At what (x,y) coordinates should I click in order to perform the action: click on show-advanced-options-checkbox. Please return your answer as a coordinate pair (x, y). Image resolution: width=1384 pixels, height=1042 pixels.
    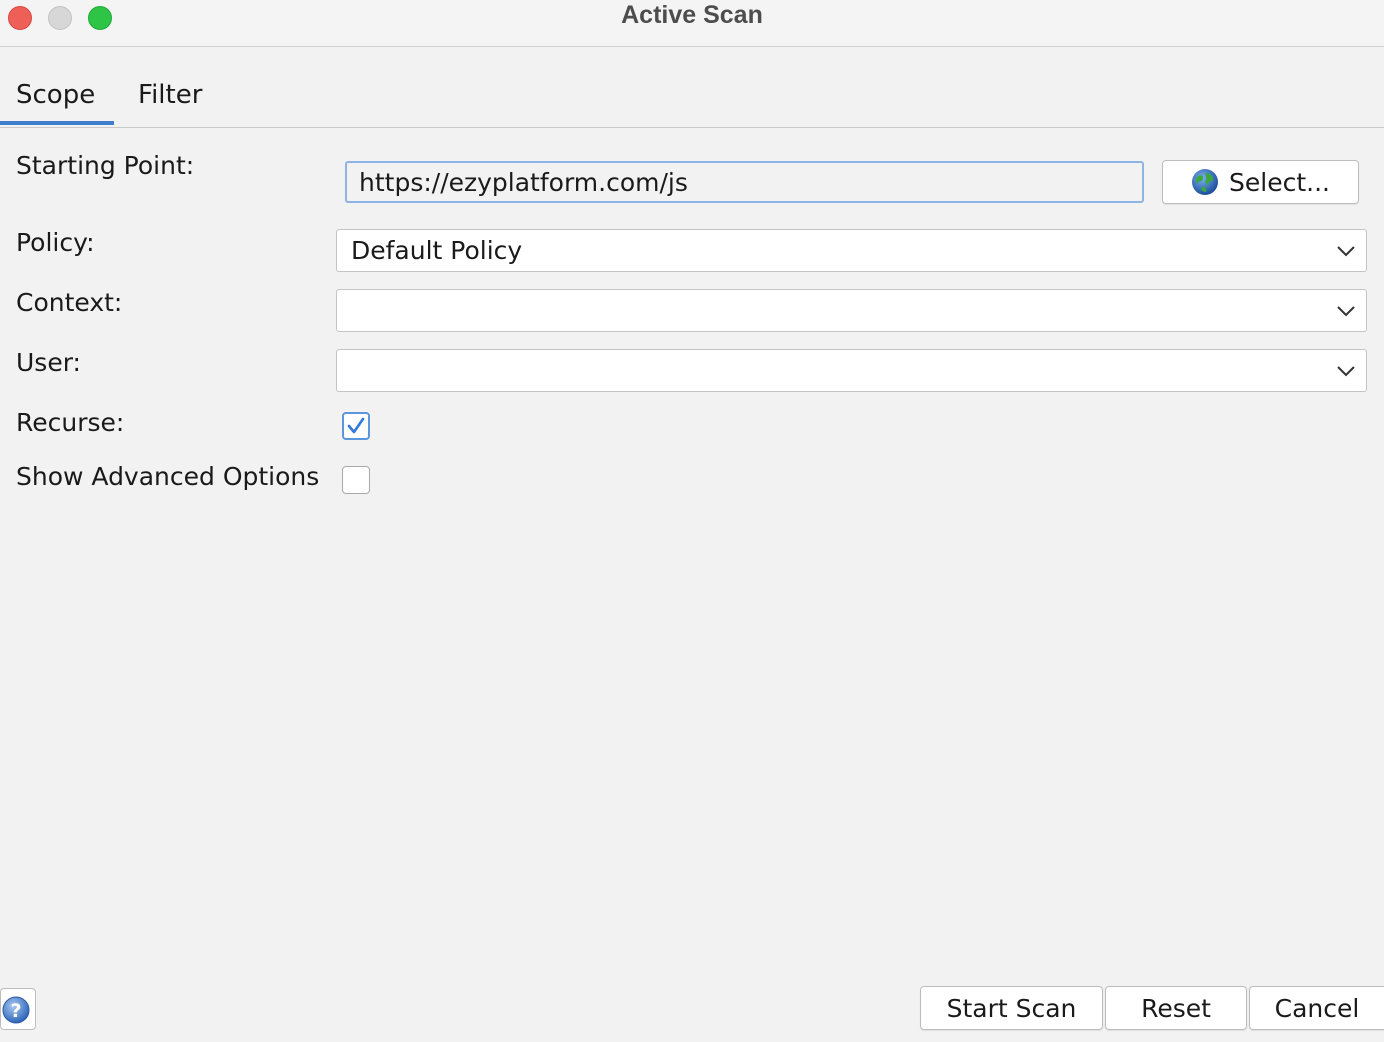
    Looking at the image, I should click on (356, 480).